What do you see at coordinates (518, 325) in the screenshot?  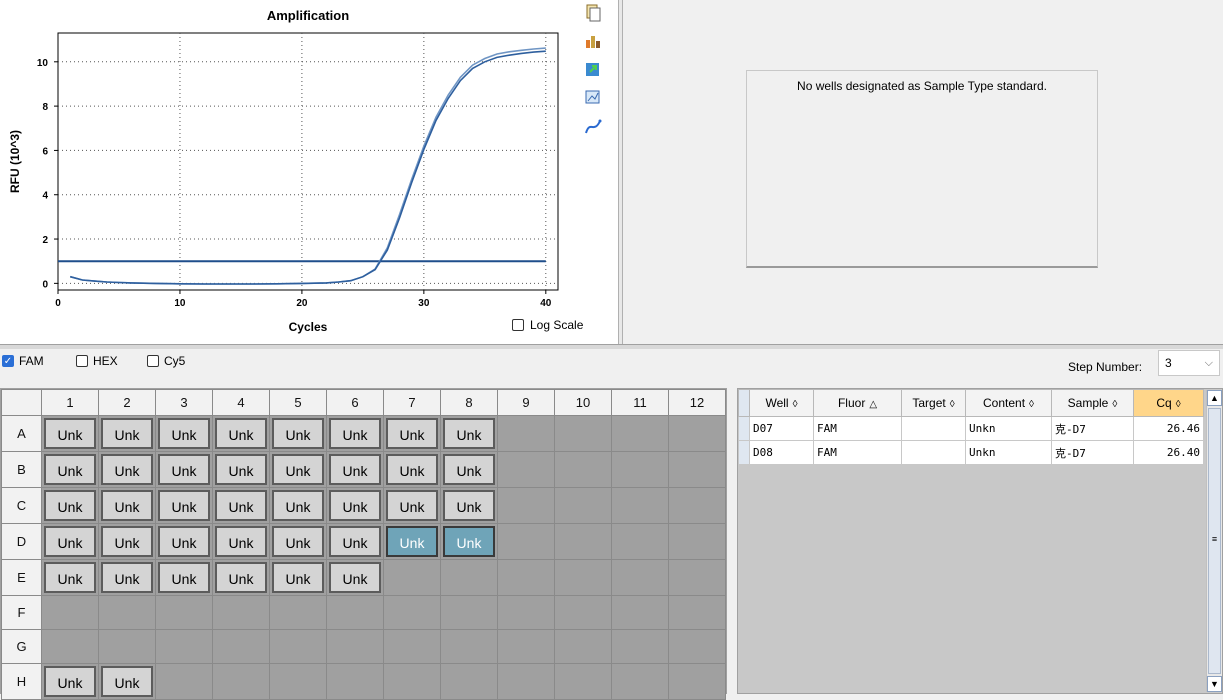 I see `log-scale-box` at bounding box center [518, 325].